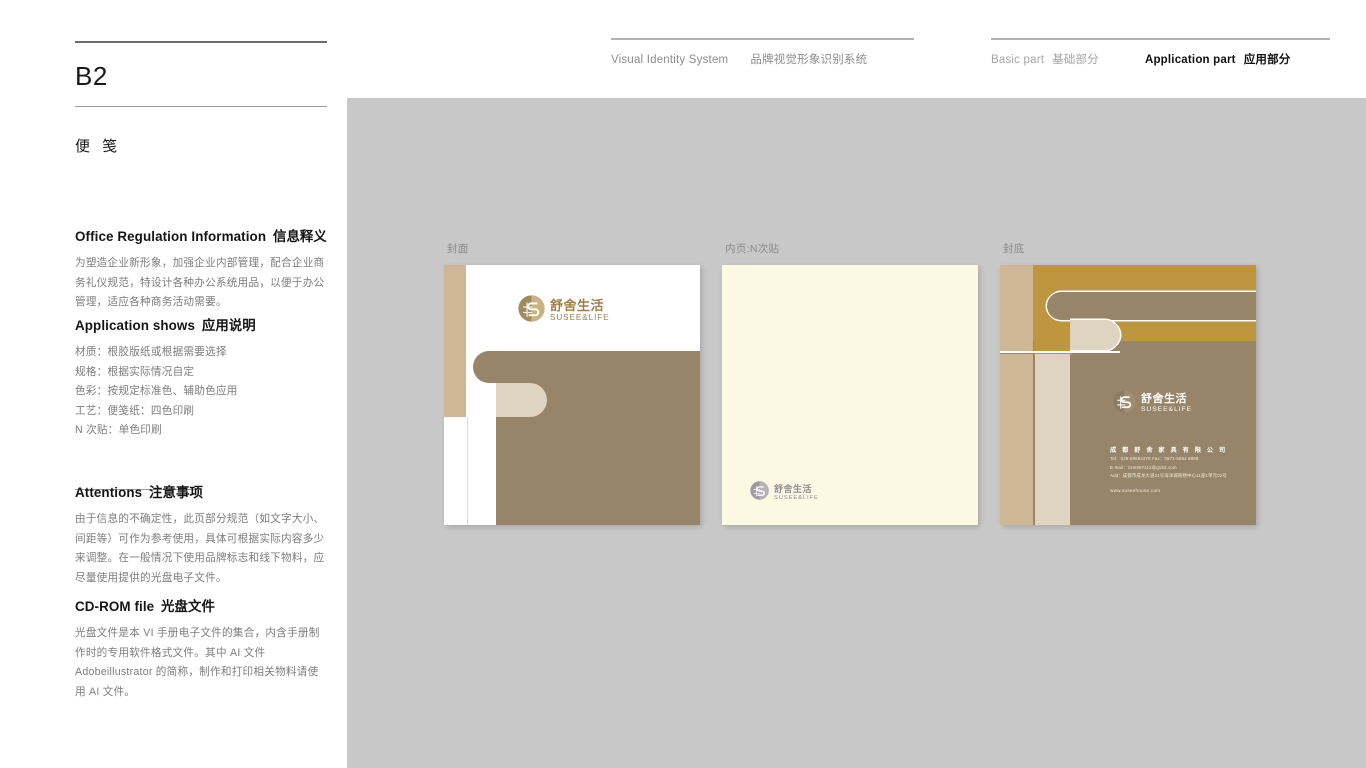 This screenshot has height=768, width=1366. What do you see at coordinates (521, 400) in the screenshot?
I see `cover-beige-rounded-bar` at bounding box center [521, 400].